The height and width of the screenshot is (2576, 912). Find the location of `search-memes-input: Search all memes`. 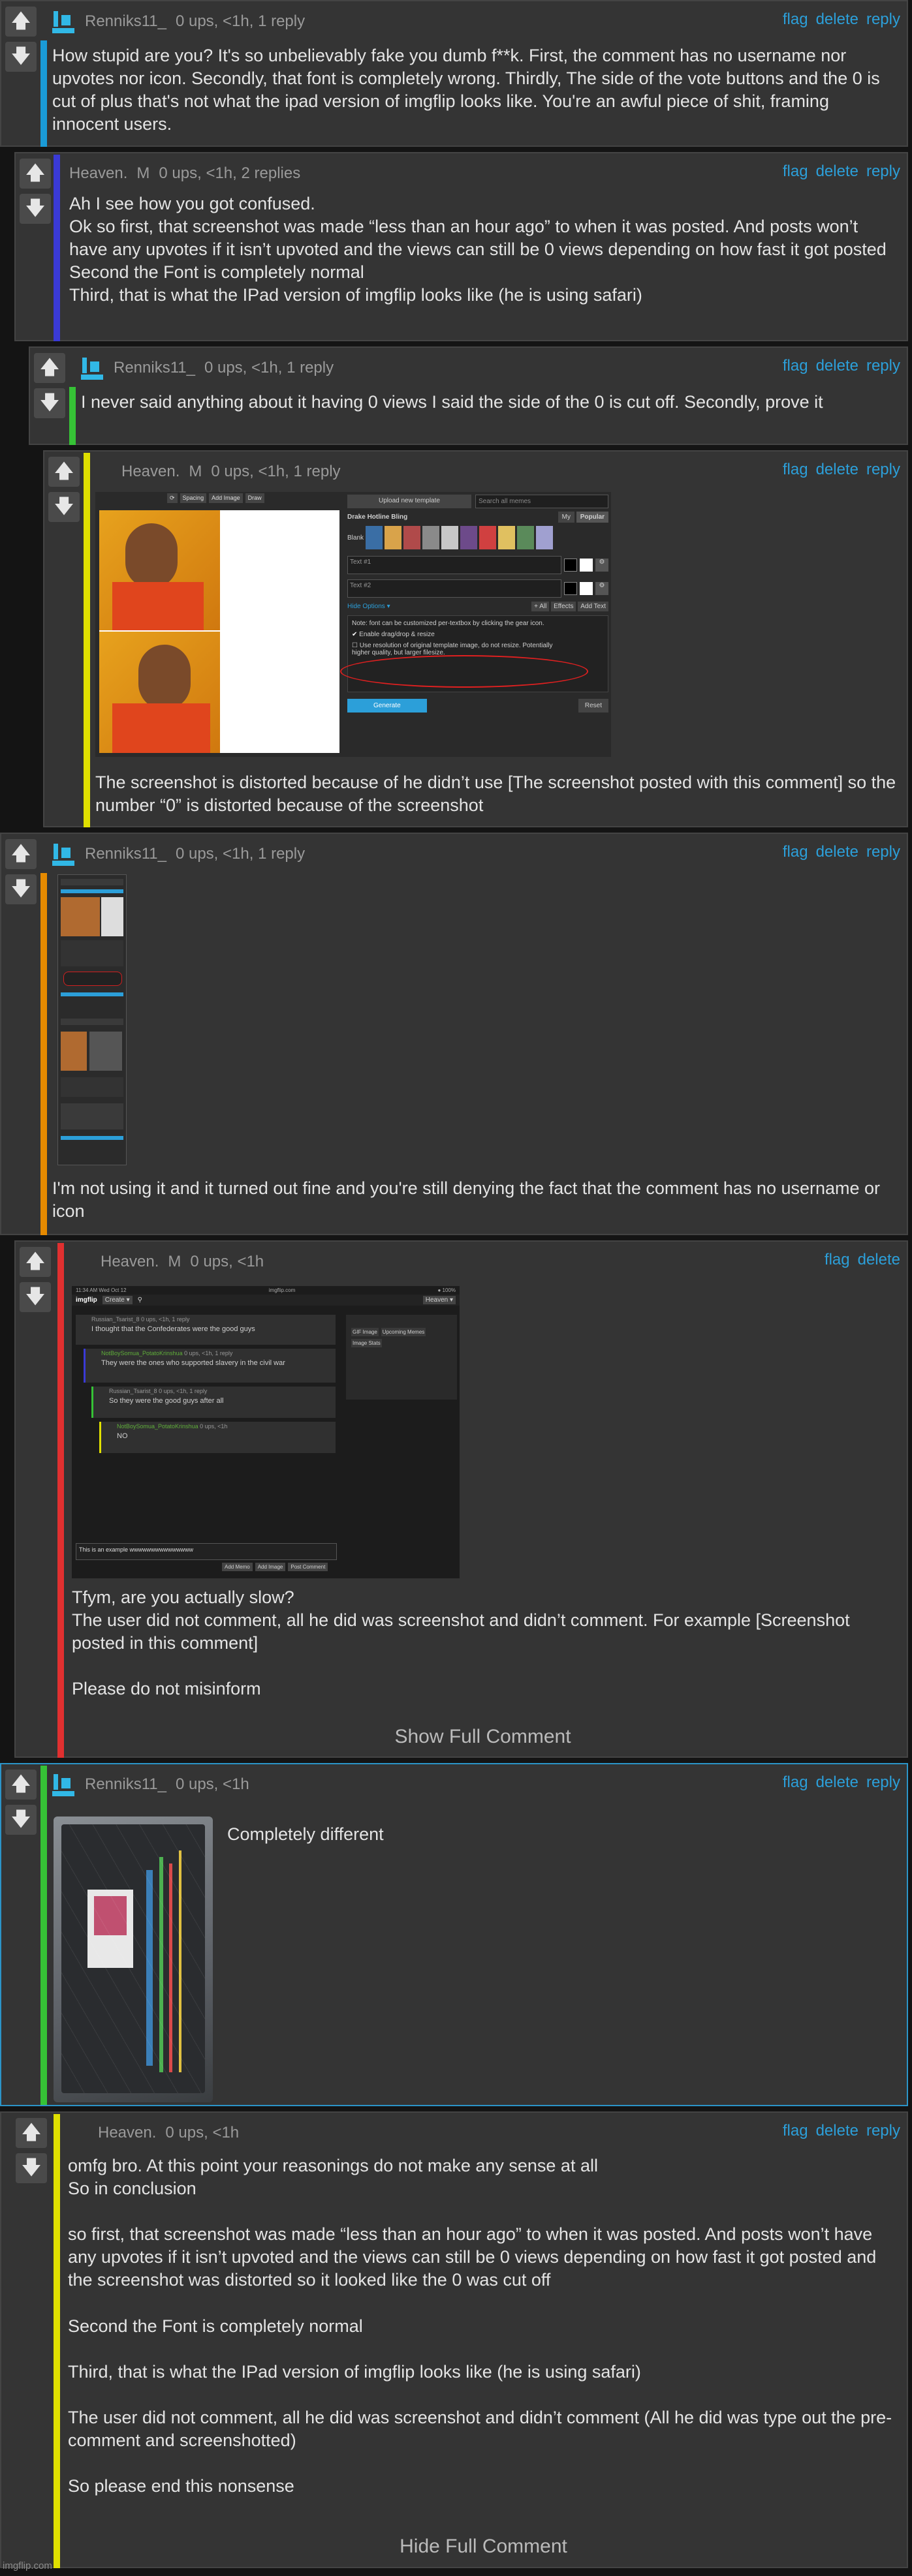

search-memes-input: Search all memes is located at coordinates (541, 501).